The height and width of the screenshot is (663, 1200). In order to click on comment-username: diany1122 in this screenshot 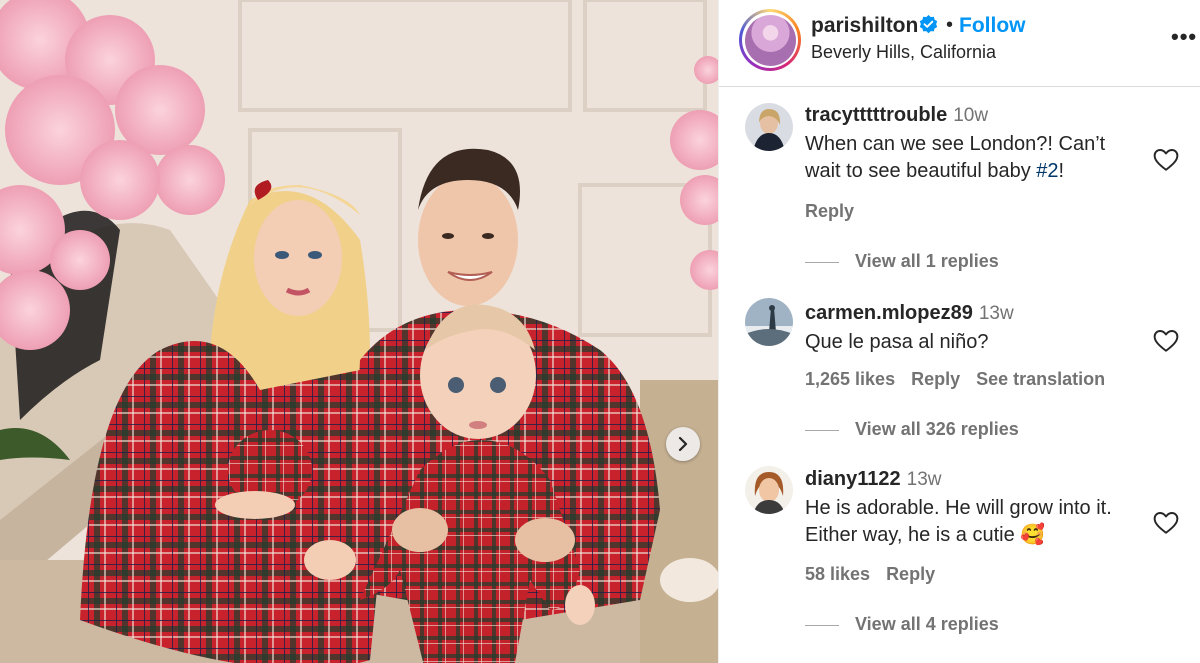, I will do `click(853, 479)`.